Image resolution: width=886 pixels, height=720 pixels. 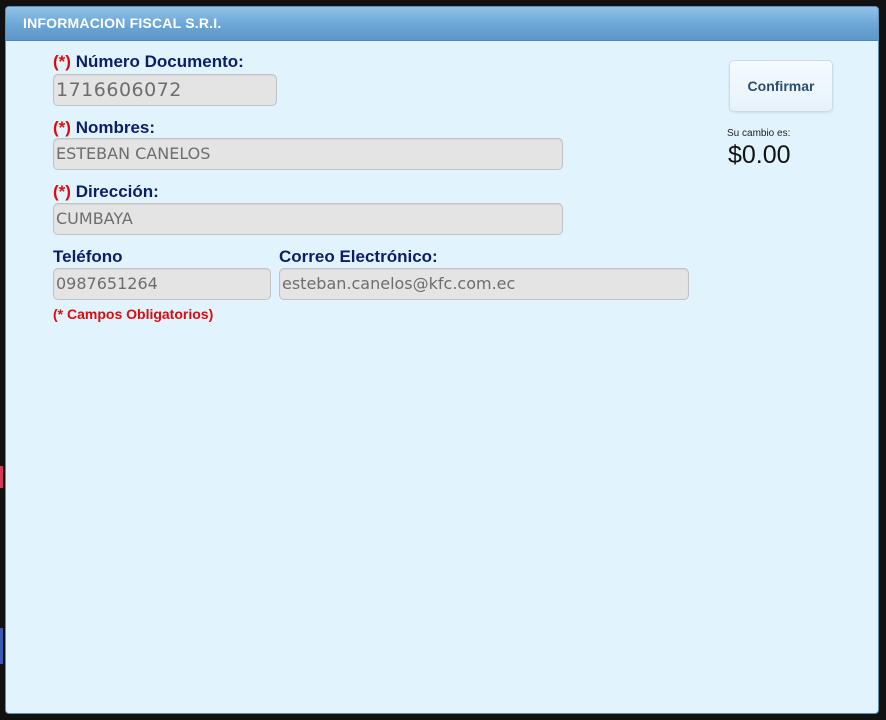 What do you see at coordinates (358, 256) in the screenshot?
I see `correo-label: Correo Electrónico:` at bounding box center [358, 256].